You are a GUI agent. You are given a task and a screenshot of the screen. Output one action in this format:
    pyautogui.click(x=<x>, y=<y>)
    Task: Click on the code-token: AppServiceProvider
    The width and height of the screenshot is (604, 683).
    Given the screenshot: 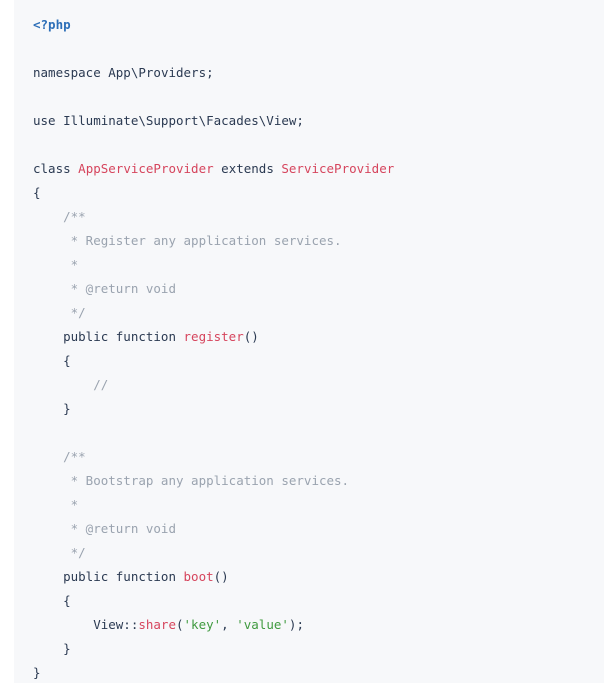 What is the action you would take?
    pyautogui.click(x=146, y=168)
    